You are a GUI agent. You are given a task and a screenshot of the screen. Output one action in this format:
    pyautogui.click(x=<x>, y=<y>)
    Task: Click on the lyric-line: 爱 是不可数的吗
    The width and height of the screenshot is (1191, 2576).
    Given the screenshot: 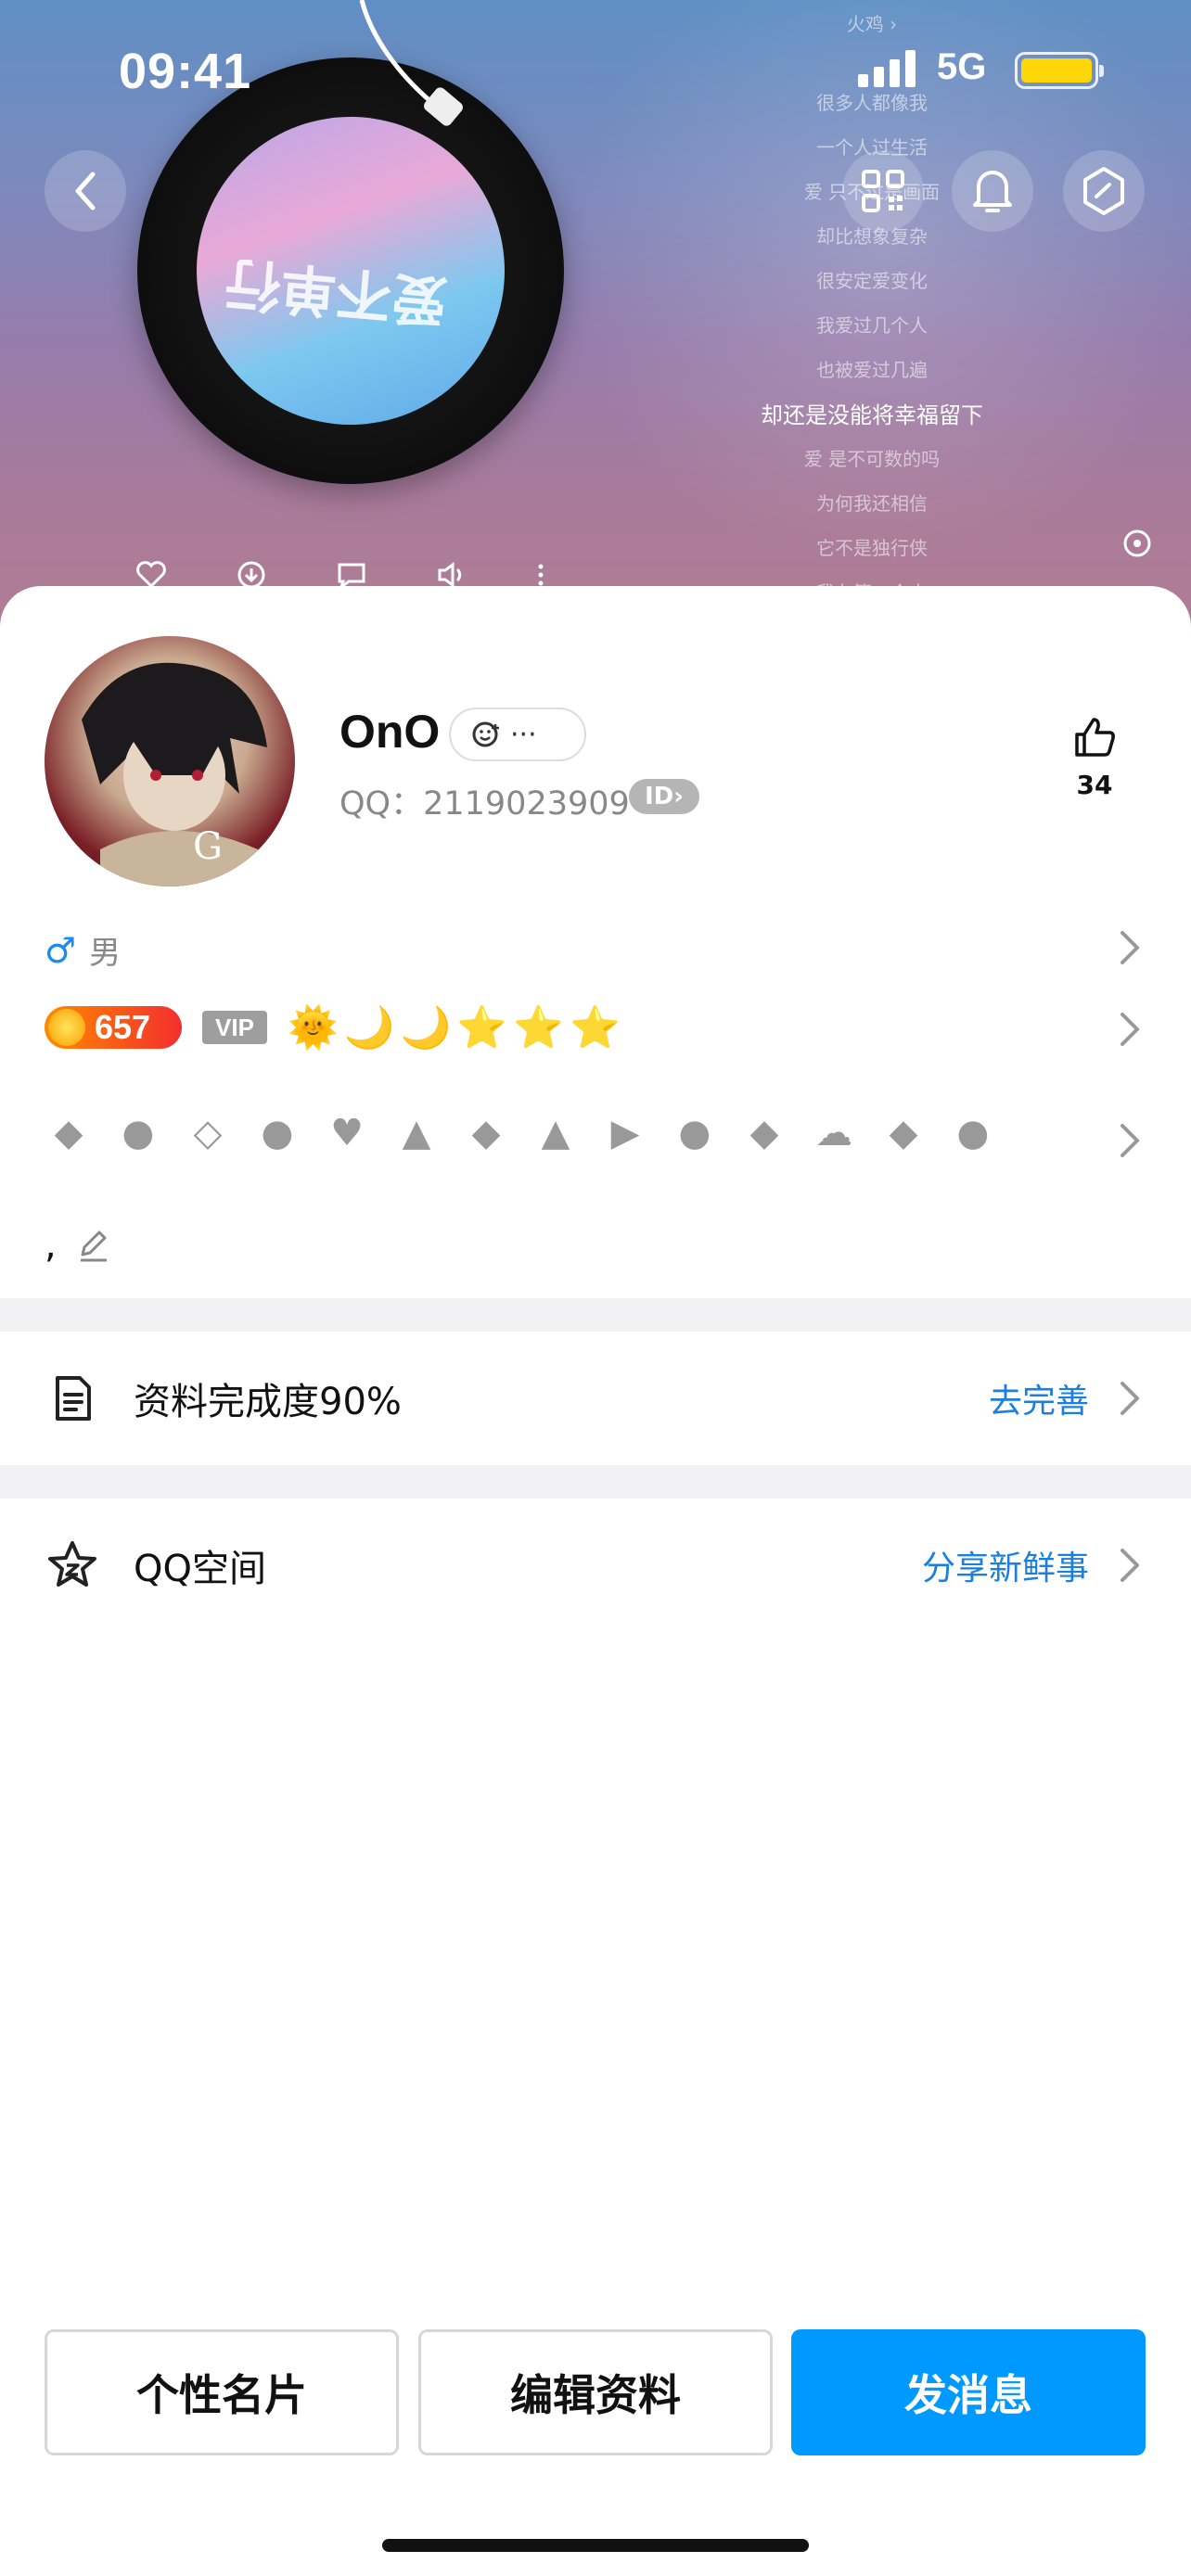 What is the action you would take?
    pyautogui.click(x=872, y=459)
    